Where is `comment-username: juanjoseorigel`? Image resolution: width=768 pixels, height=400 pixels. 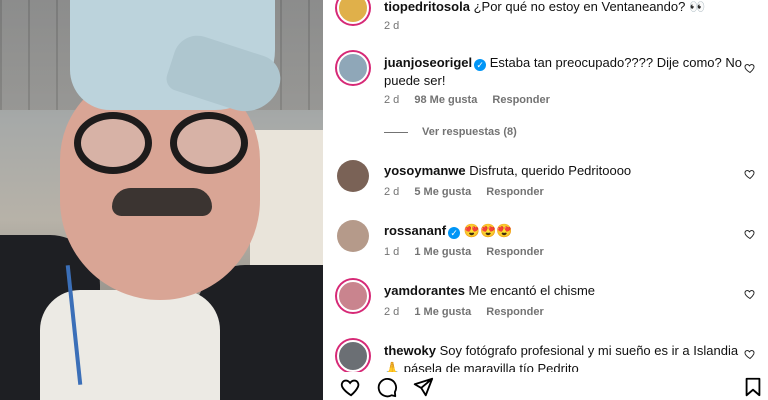 comment-username: juanjoseorigel is located at coordinates (428, 62).